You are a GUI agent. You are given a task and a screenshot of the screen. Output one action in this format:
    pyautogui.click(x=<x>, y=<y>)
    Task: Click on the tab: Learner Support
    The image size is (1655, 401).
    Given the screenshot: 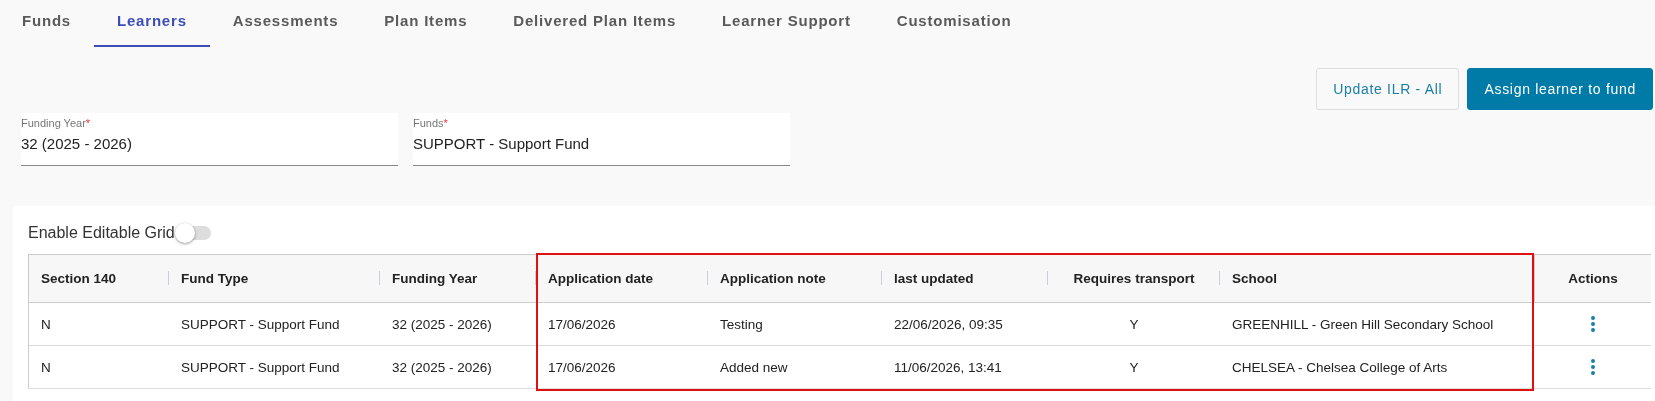 What is the action you would take?
    pyautogui.click(x=786, y=23)
    